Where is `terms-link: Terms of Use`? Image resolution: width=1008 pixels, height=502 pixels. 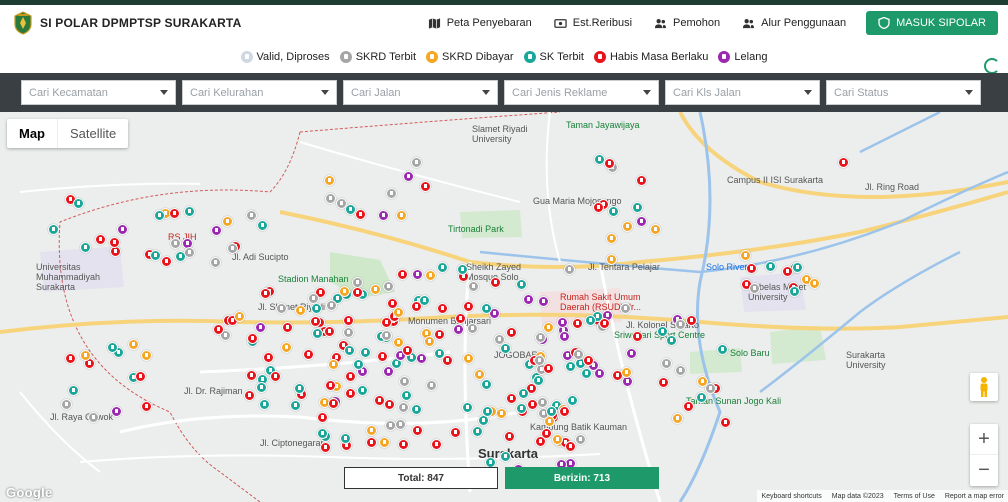 terms-link: Terms of Use is located at coordinates (914, 496).